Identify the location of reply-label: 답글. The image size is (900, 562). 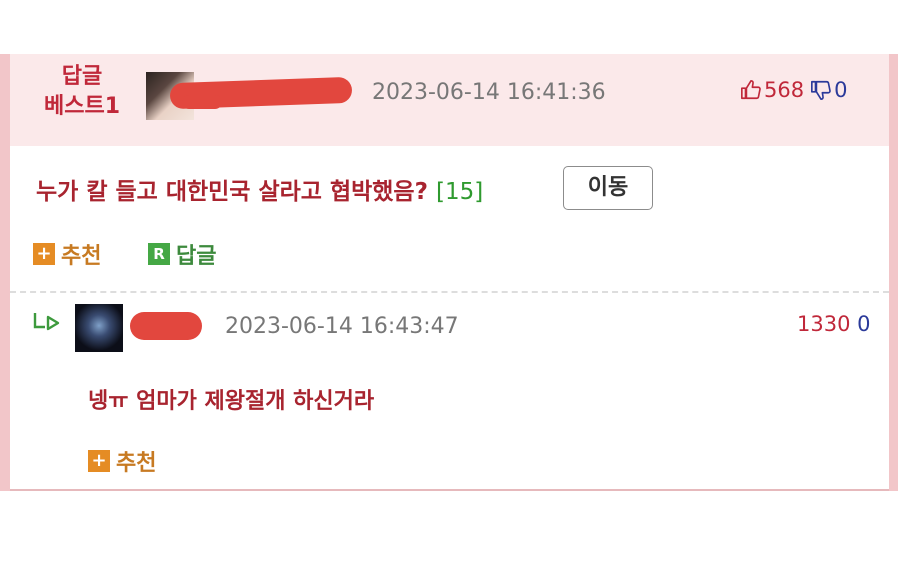
(196, 256).